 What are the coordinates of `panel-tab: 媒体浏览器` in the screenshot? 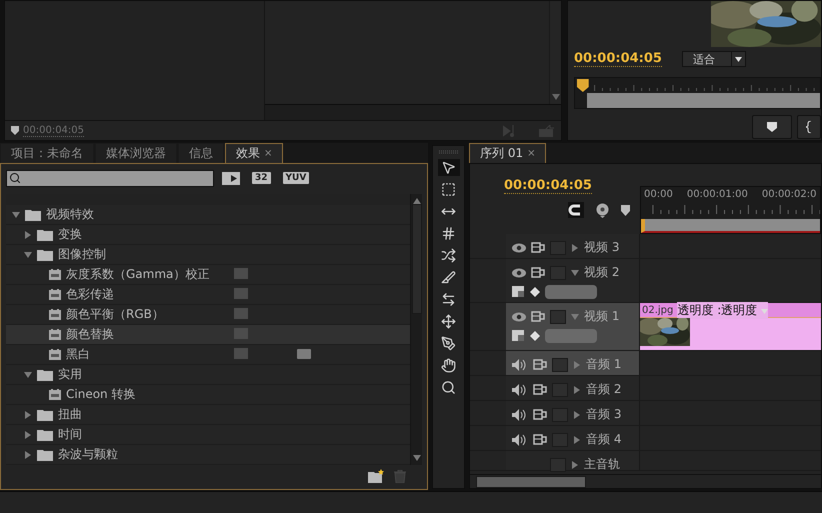 It's located at (136, 153).